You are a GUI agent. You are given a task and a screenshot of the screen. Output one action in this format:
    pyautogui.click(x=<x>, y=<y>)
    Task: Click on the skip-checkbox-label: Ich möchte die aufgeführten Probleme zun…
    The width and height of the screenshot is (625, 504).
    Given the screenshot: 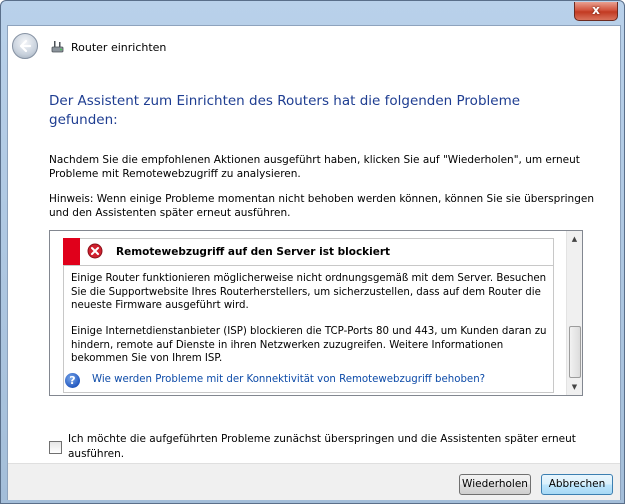 What is the action you would take?
    pyautogui.click(x=328, y=447)
    